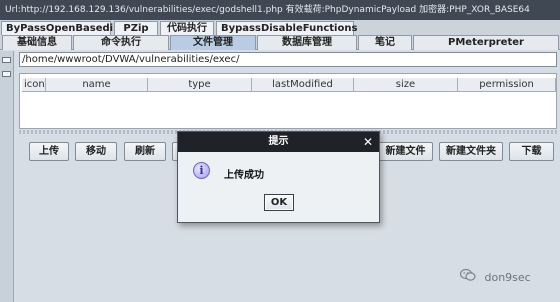  What do you see at coordinates (286, 28) in the screenshot?
I see `tab-bypass-disable-functions: BypassDisableFunctions` at bounding box center [286, 28].